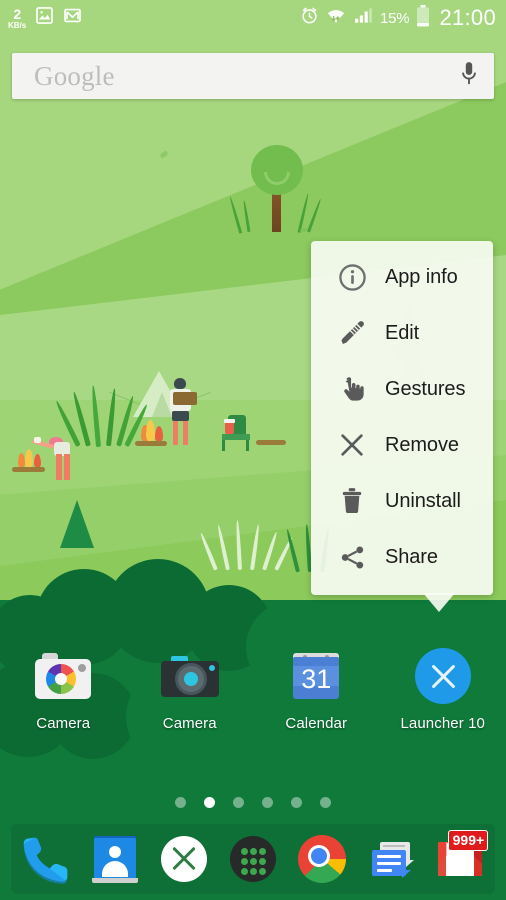 Image resolution: width=506 pixels, height=900 pixels. I want to click on microphone-icon, so click(469, 76).